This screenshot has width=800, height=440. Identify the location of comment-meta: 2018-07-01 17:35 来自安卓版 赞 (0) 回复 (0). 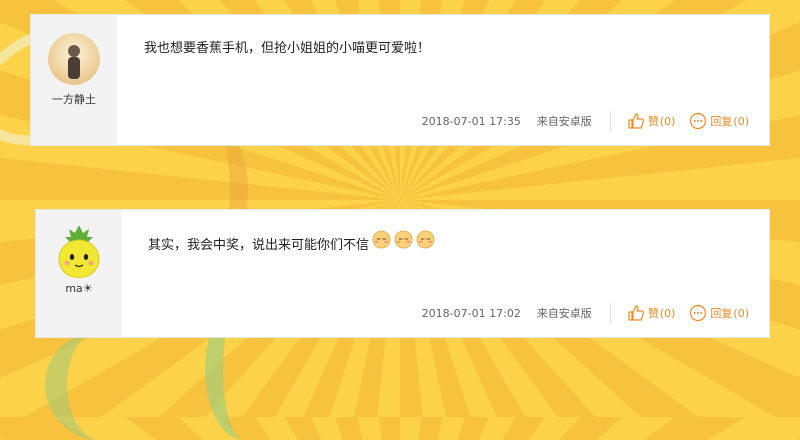
(585, 121).